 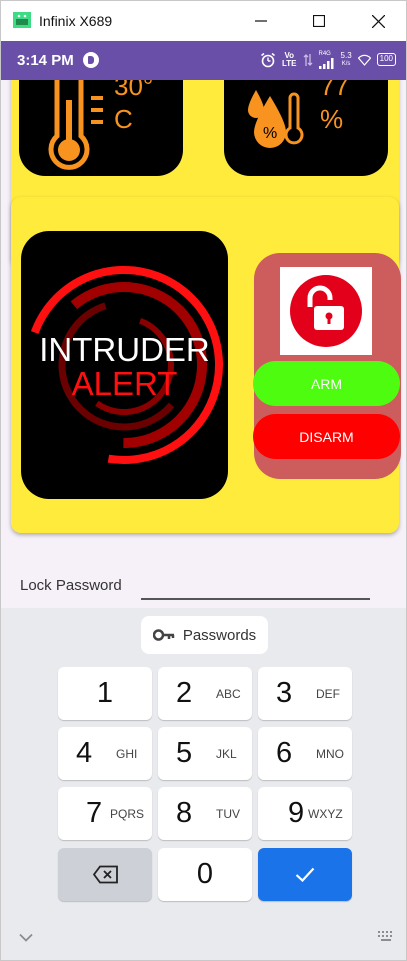 What do you see at coordinates (307, 59) in the screenshot?
I see `data-arrows-icon` at bounding box center [307, 59].